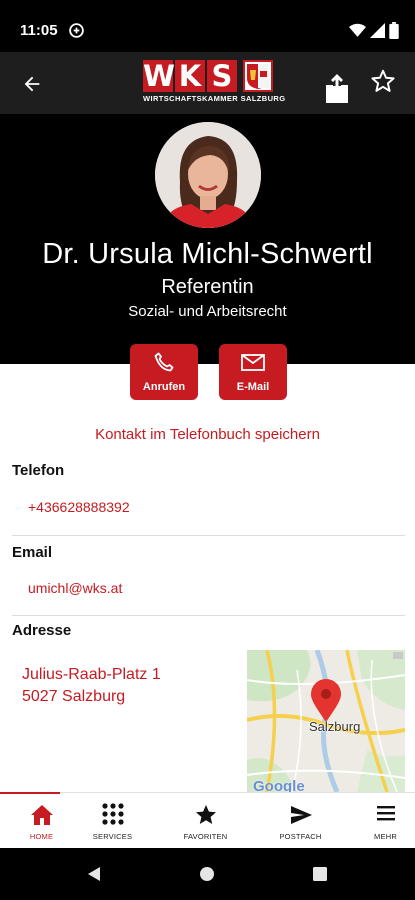 This screenshot has height=900, width=415. I want to click on email-label: Email, so click(32, 552).